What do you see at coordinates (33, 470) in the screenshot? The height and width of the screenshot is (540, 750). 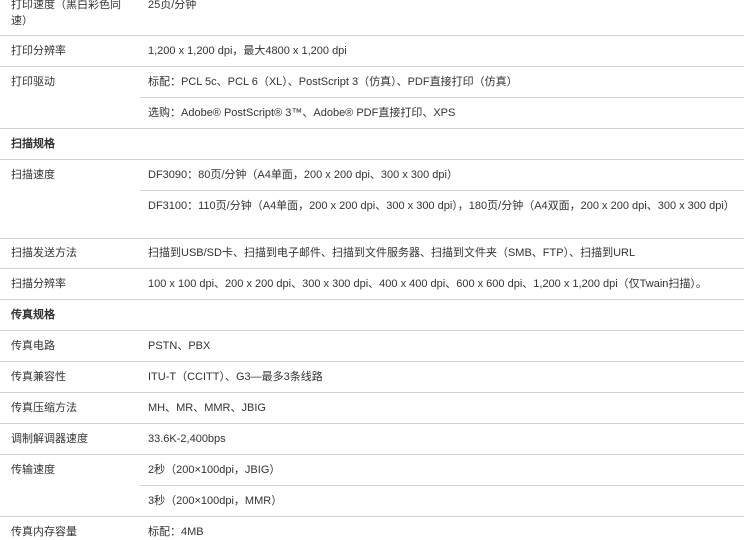 I see `row-label: 传输速度` at bounding box center [33, 470].